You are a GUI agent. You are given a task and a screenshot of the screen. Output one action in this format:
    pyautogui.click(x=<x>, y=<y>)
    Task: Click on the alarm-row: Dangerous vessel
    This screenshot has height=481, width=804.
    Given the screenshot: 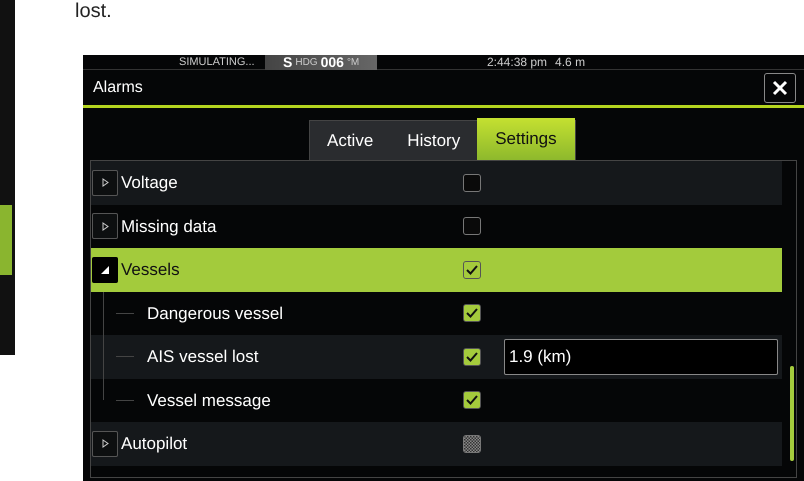 What is the action you would take?
    pyautogui.click(x=436, y=313)
    